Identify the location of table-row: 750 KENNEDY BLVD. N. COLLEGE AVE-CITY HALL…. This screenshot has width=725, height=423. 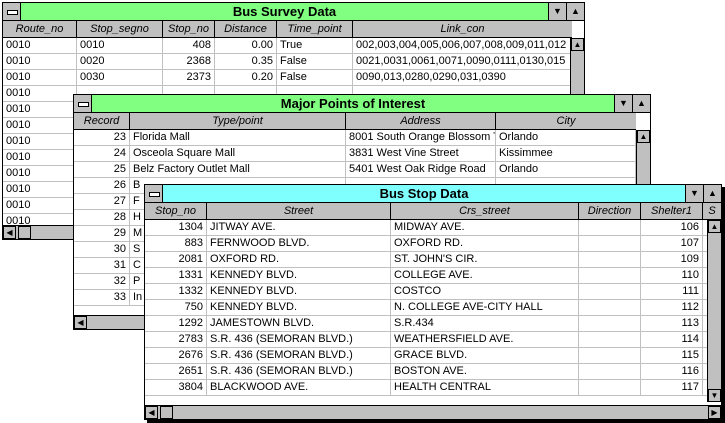
(426, 308).